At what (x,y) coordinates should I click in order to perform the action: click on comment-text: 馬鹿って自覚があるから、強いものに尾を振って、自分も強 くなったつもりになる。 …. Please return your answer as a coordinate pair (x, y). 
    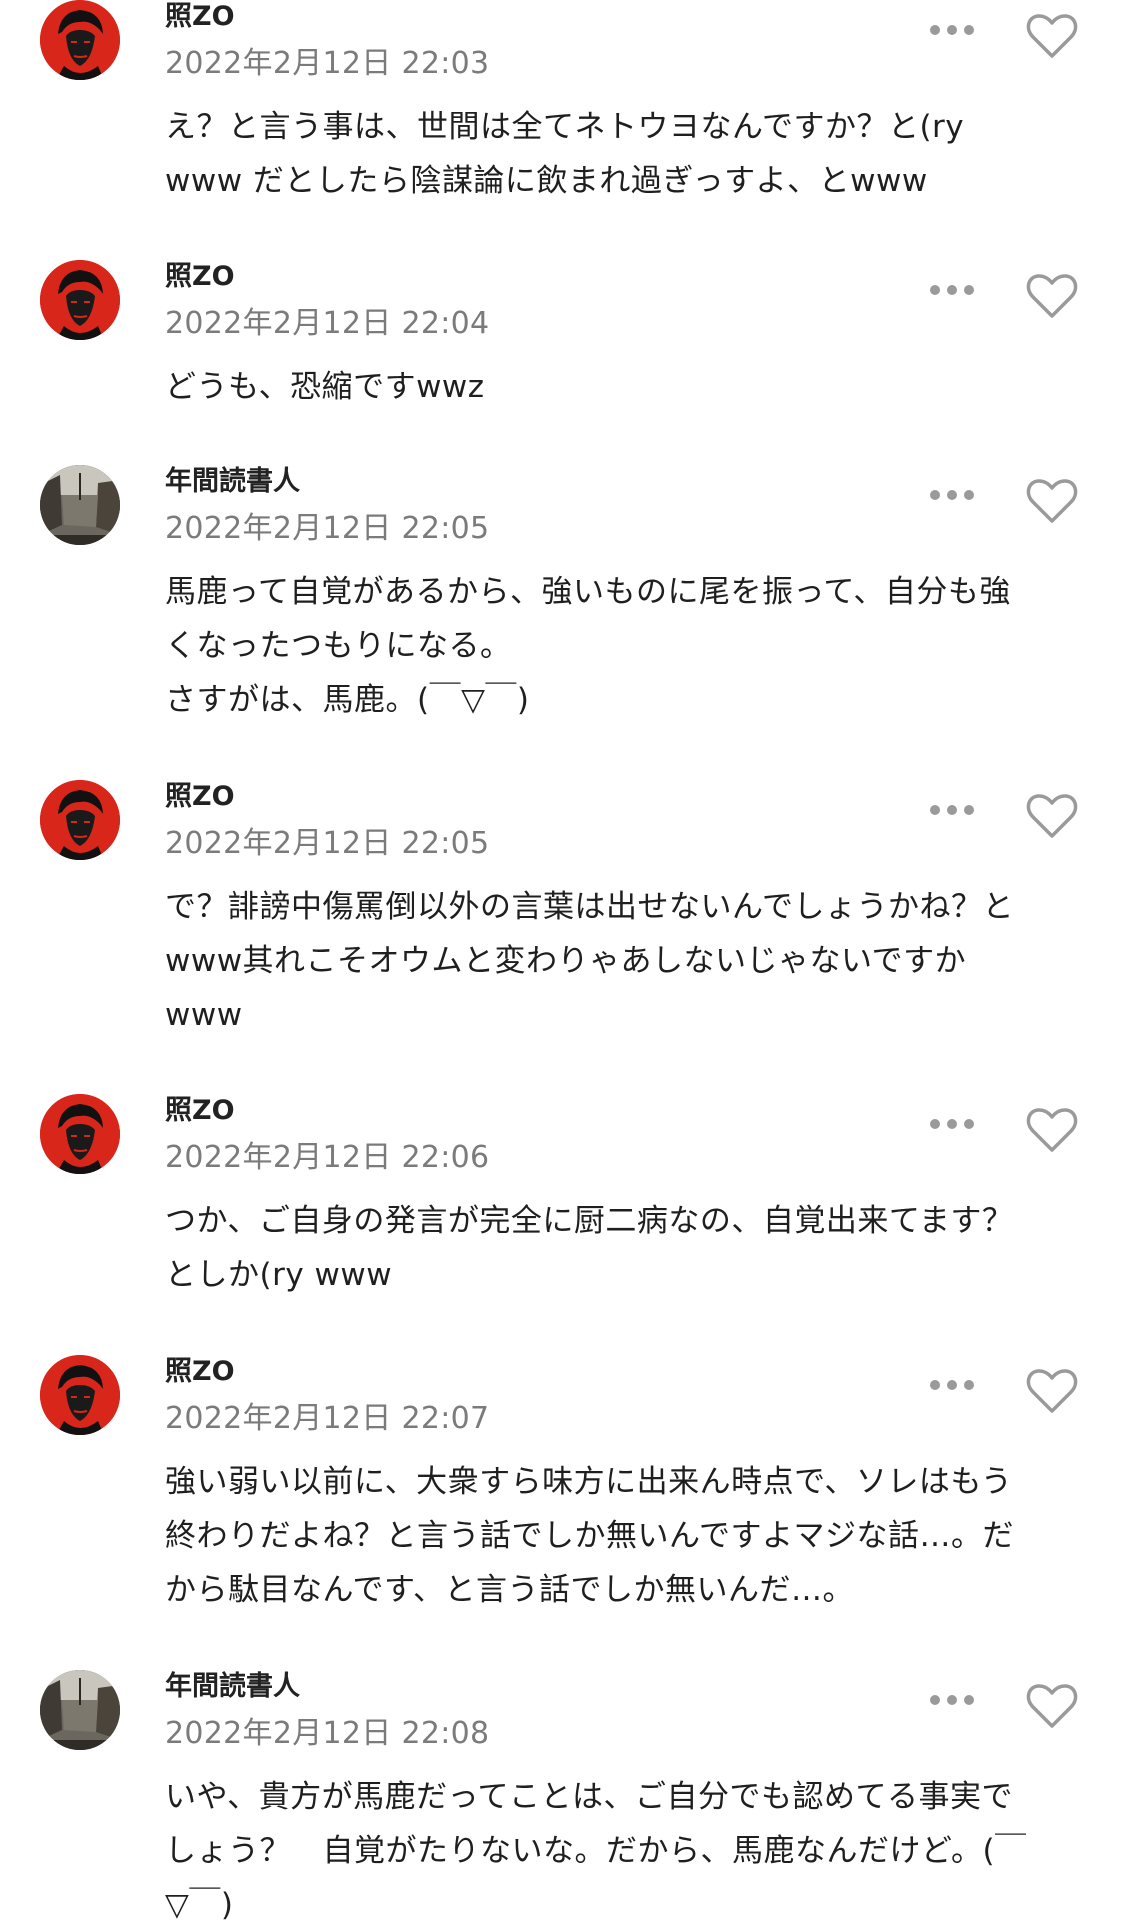
    Looking at the image, I should click on (588, 646).